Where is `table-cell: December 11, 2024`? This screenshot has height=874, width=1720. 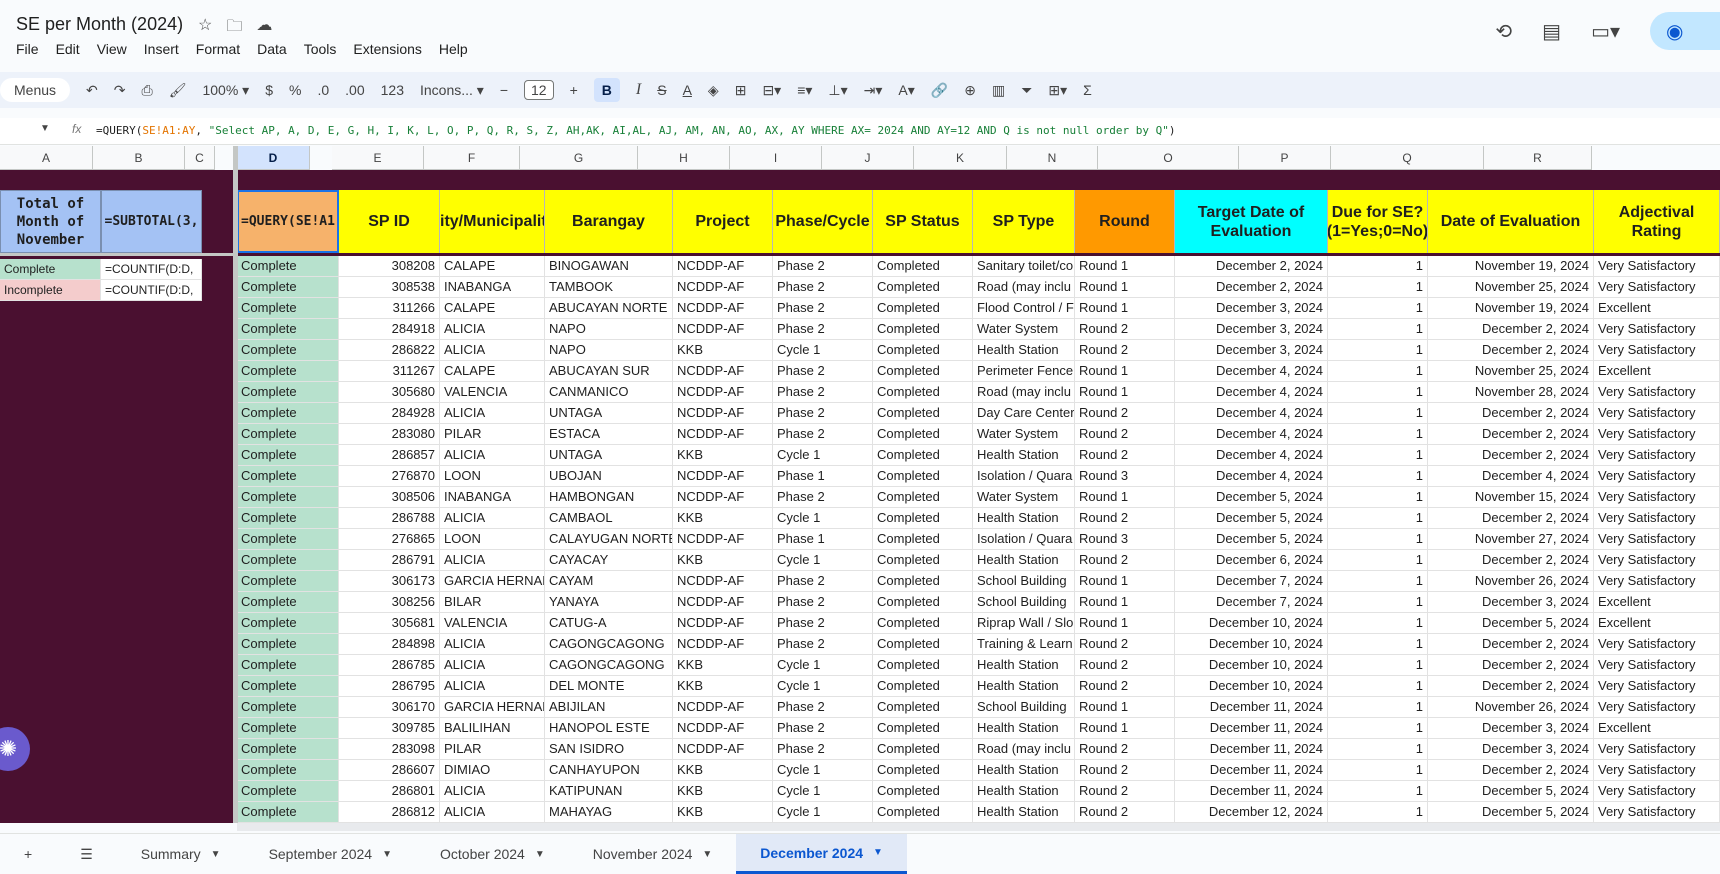 table-cell: December 11, 2024 is located at coordinates (1251, 728).